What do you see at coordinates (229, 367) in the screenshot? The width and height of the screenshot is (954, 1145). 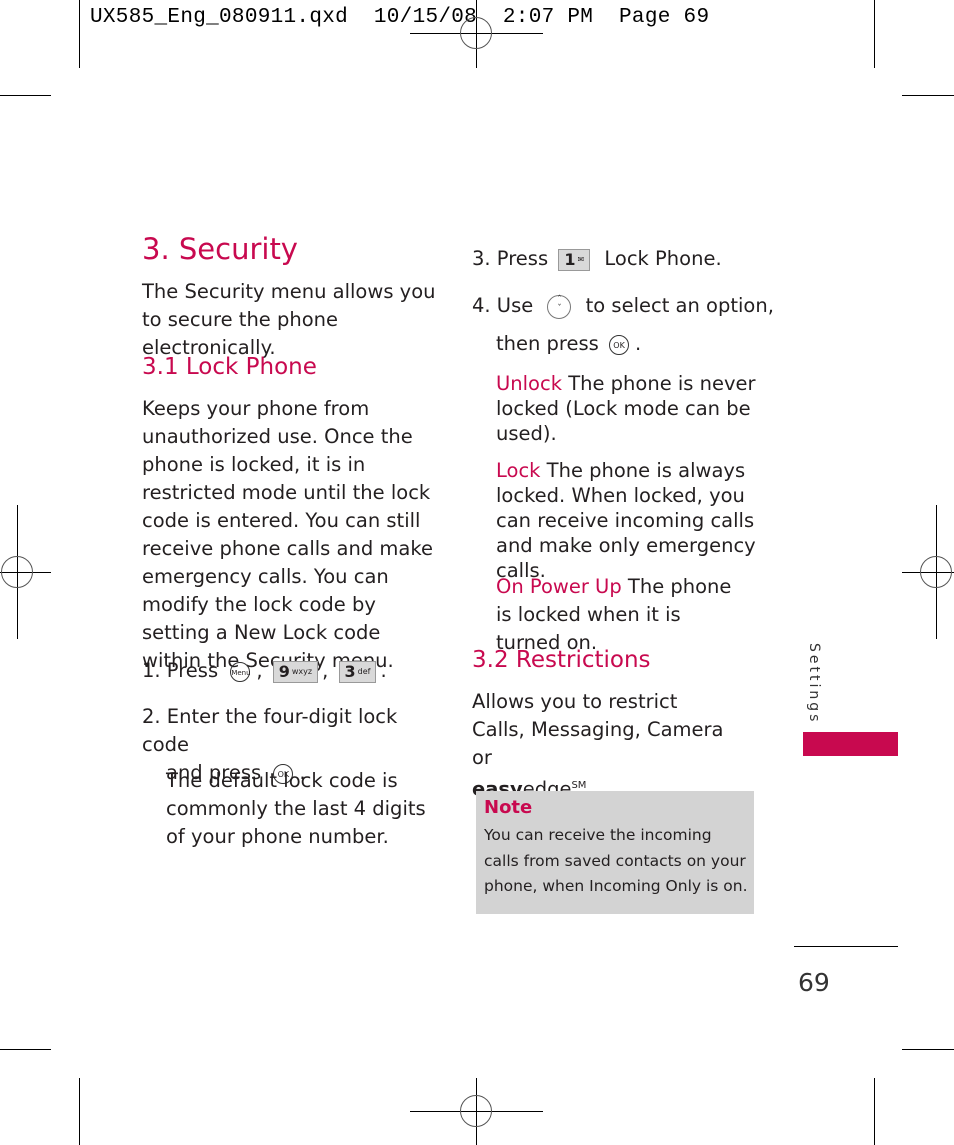 I see `section-title-lock-phone: 3.1 Lock Phone` at bounding box center [229, 367].